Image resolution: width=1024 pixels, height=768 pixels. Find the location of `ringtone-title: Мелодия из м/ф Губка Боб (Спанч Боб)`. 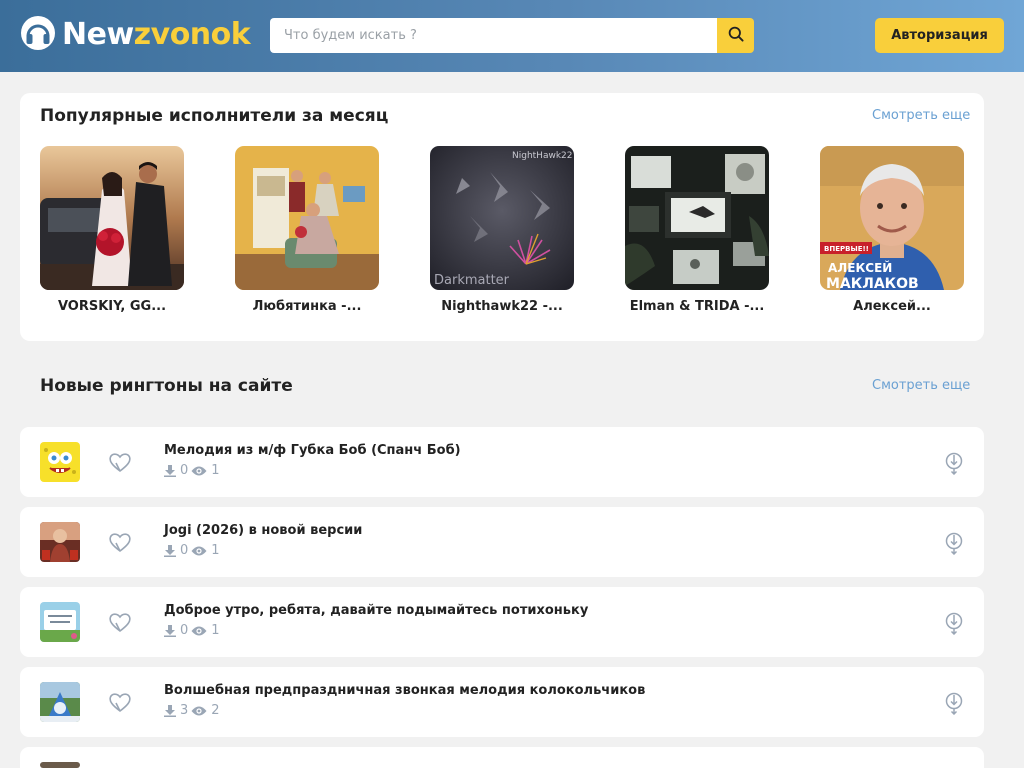

ringtone-title: Мелодия из м/ф Губка Боб (Спанч Боб) is located at coordinates (312, 450).